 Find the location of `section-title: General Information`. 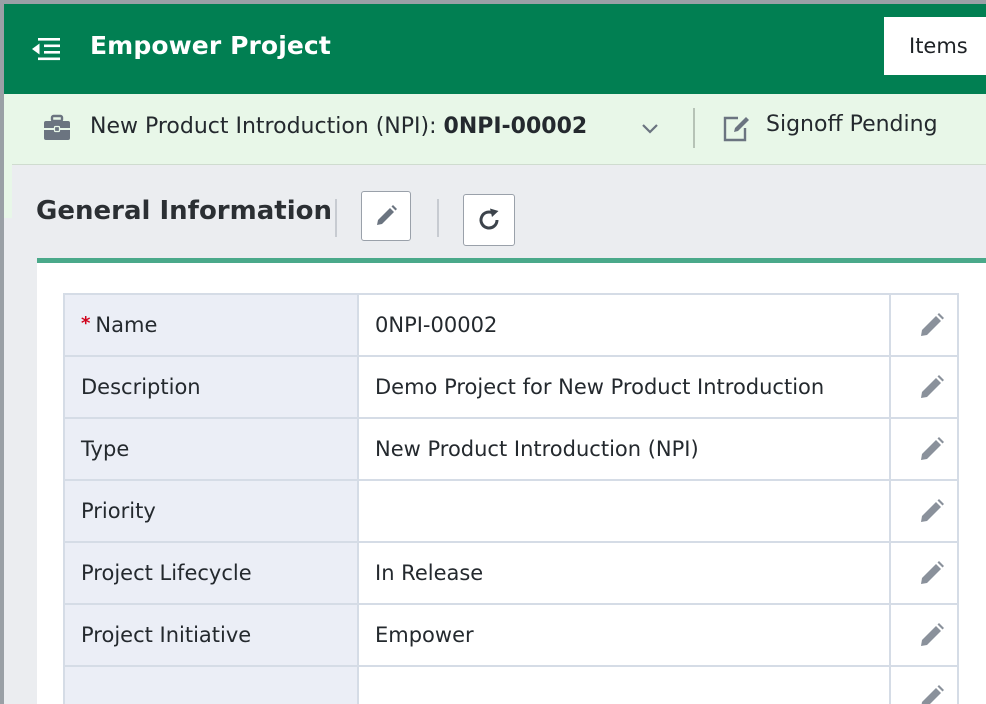

section-title: General Information is located at coordinates (184, 211).